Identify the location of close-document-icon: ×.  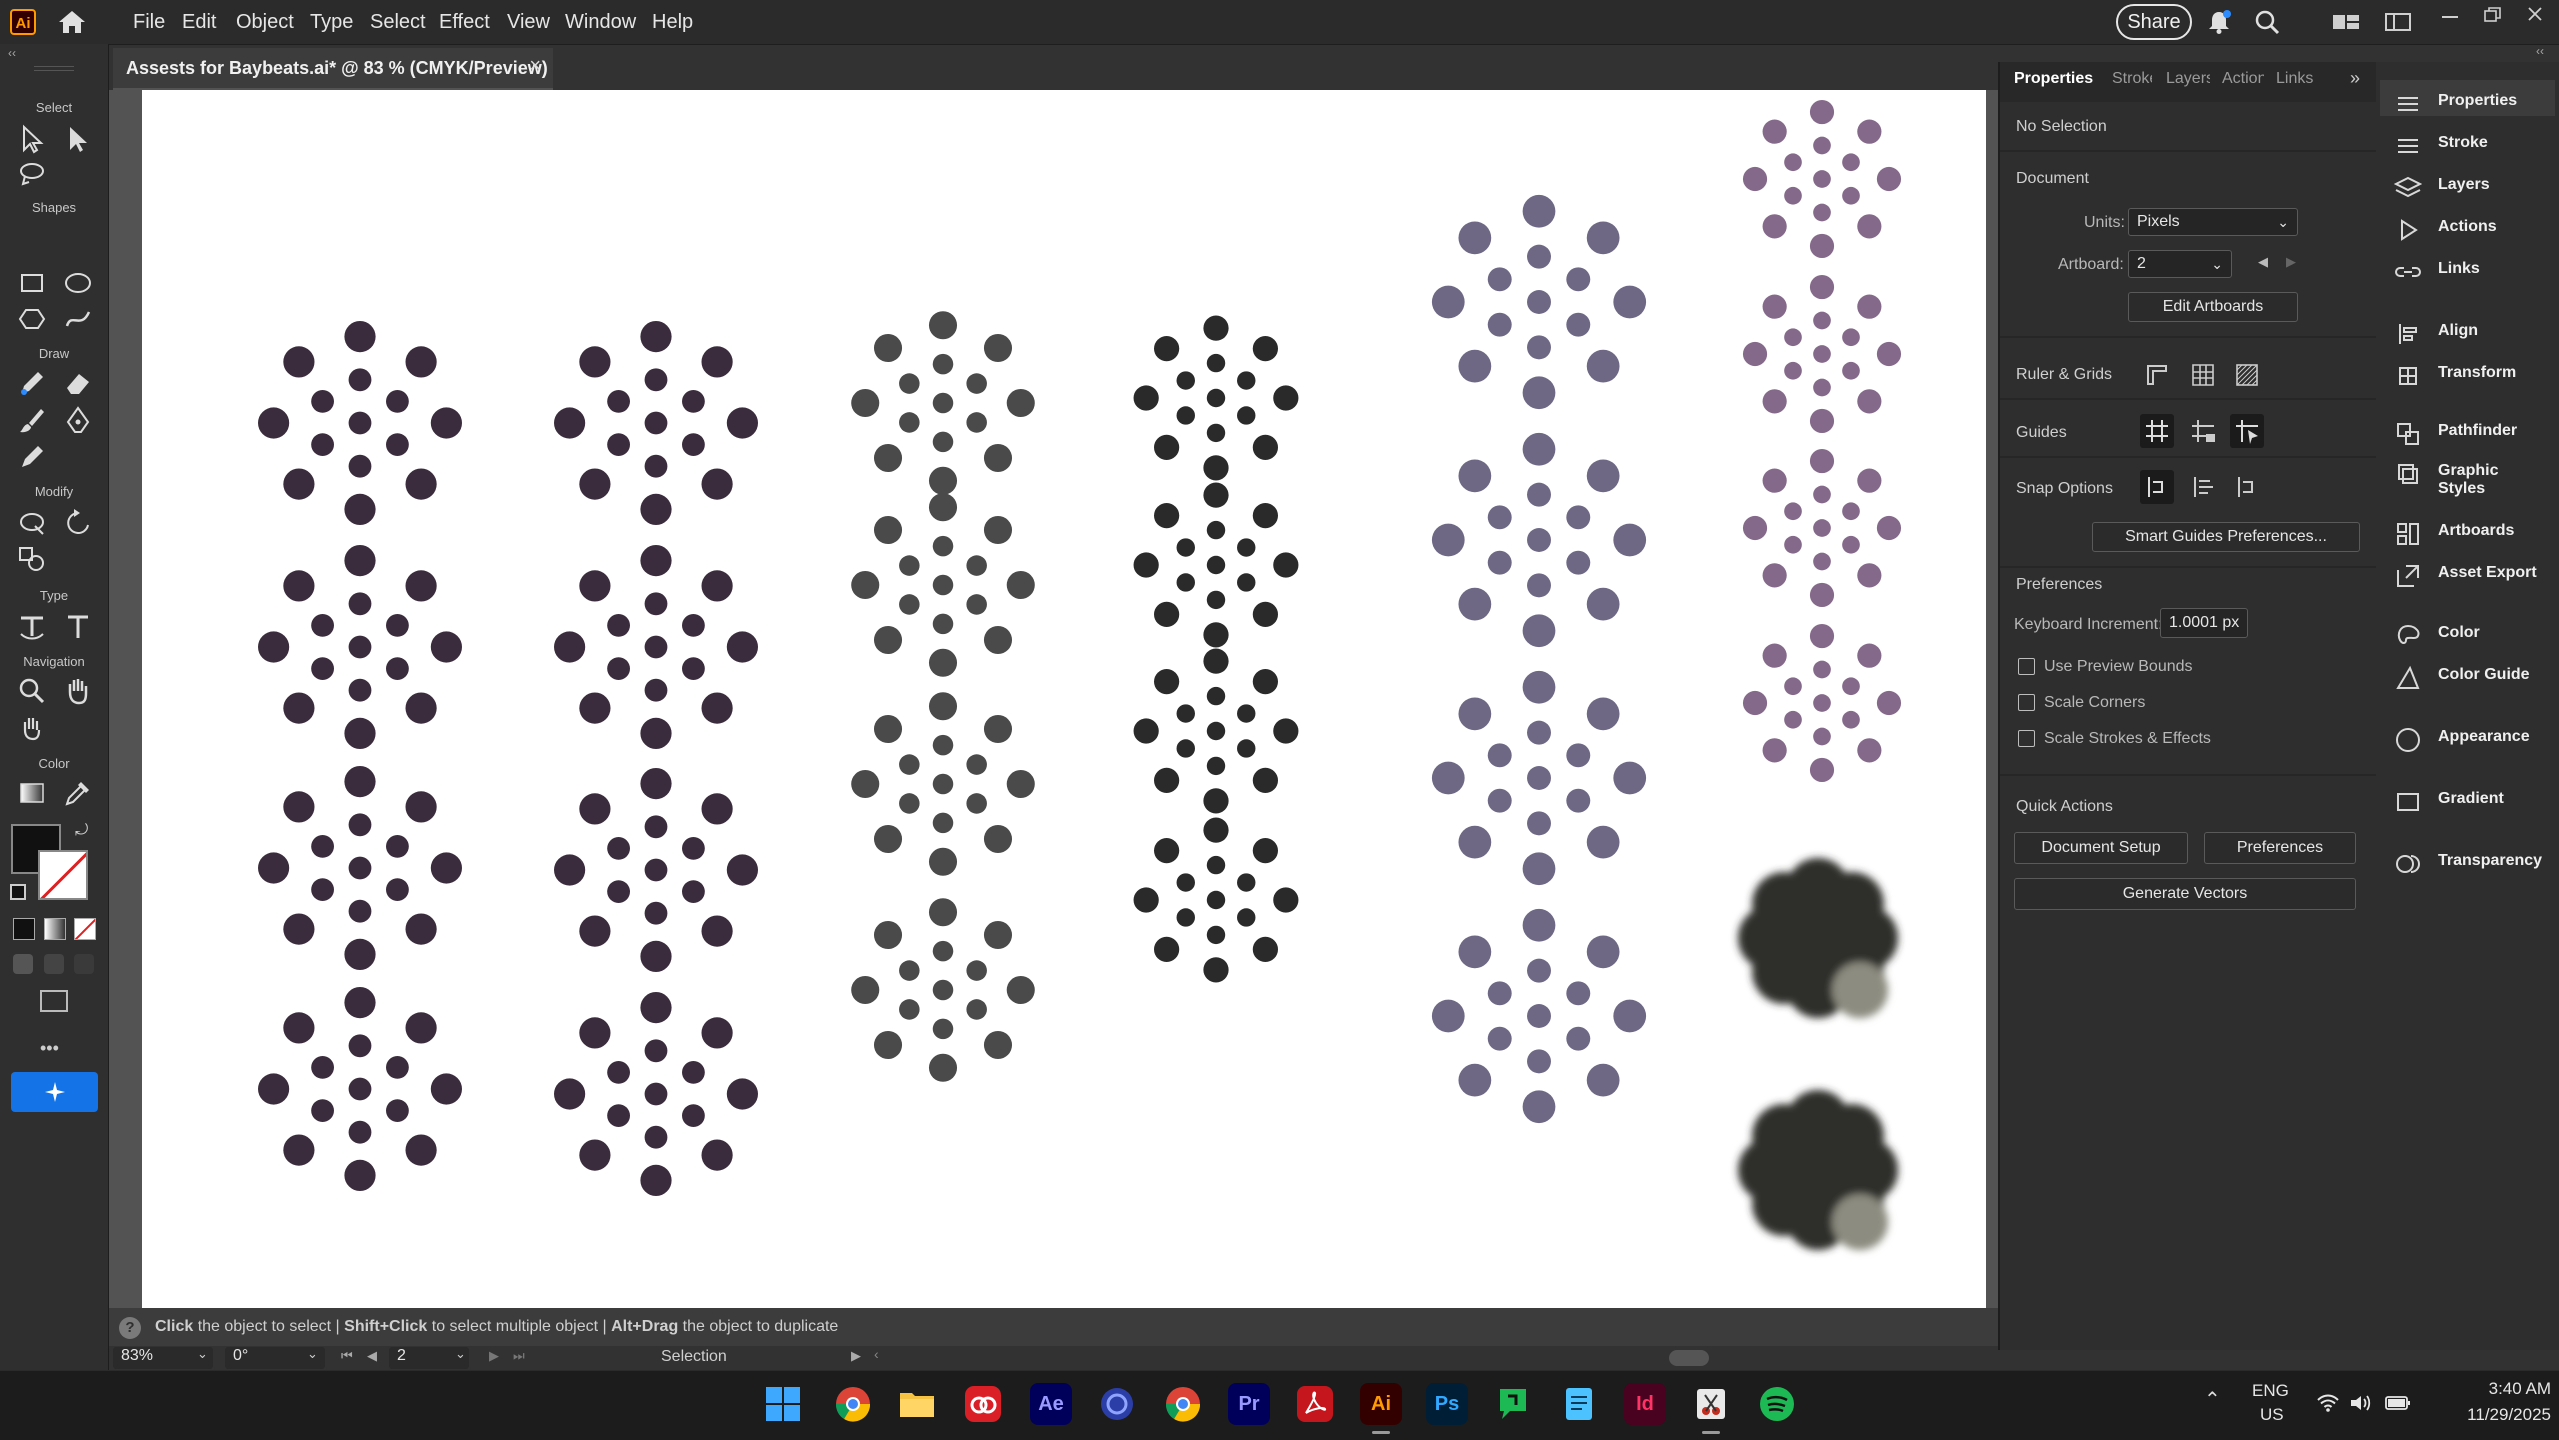
(535, 66).